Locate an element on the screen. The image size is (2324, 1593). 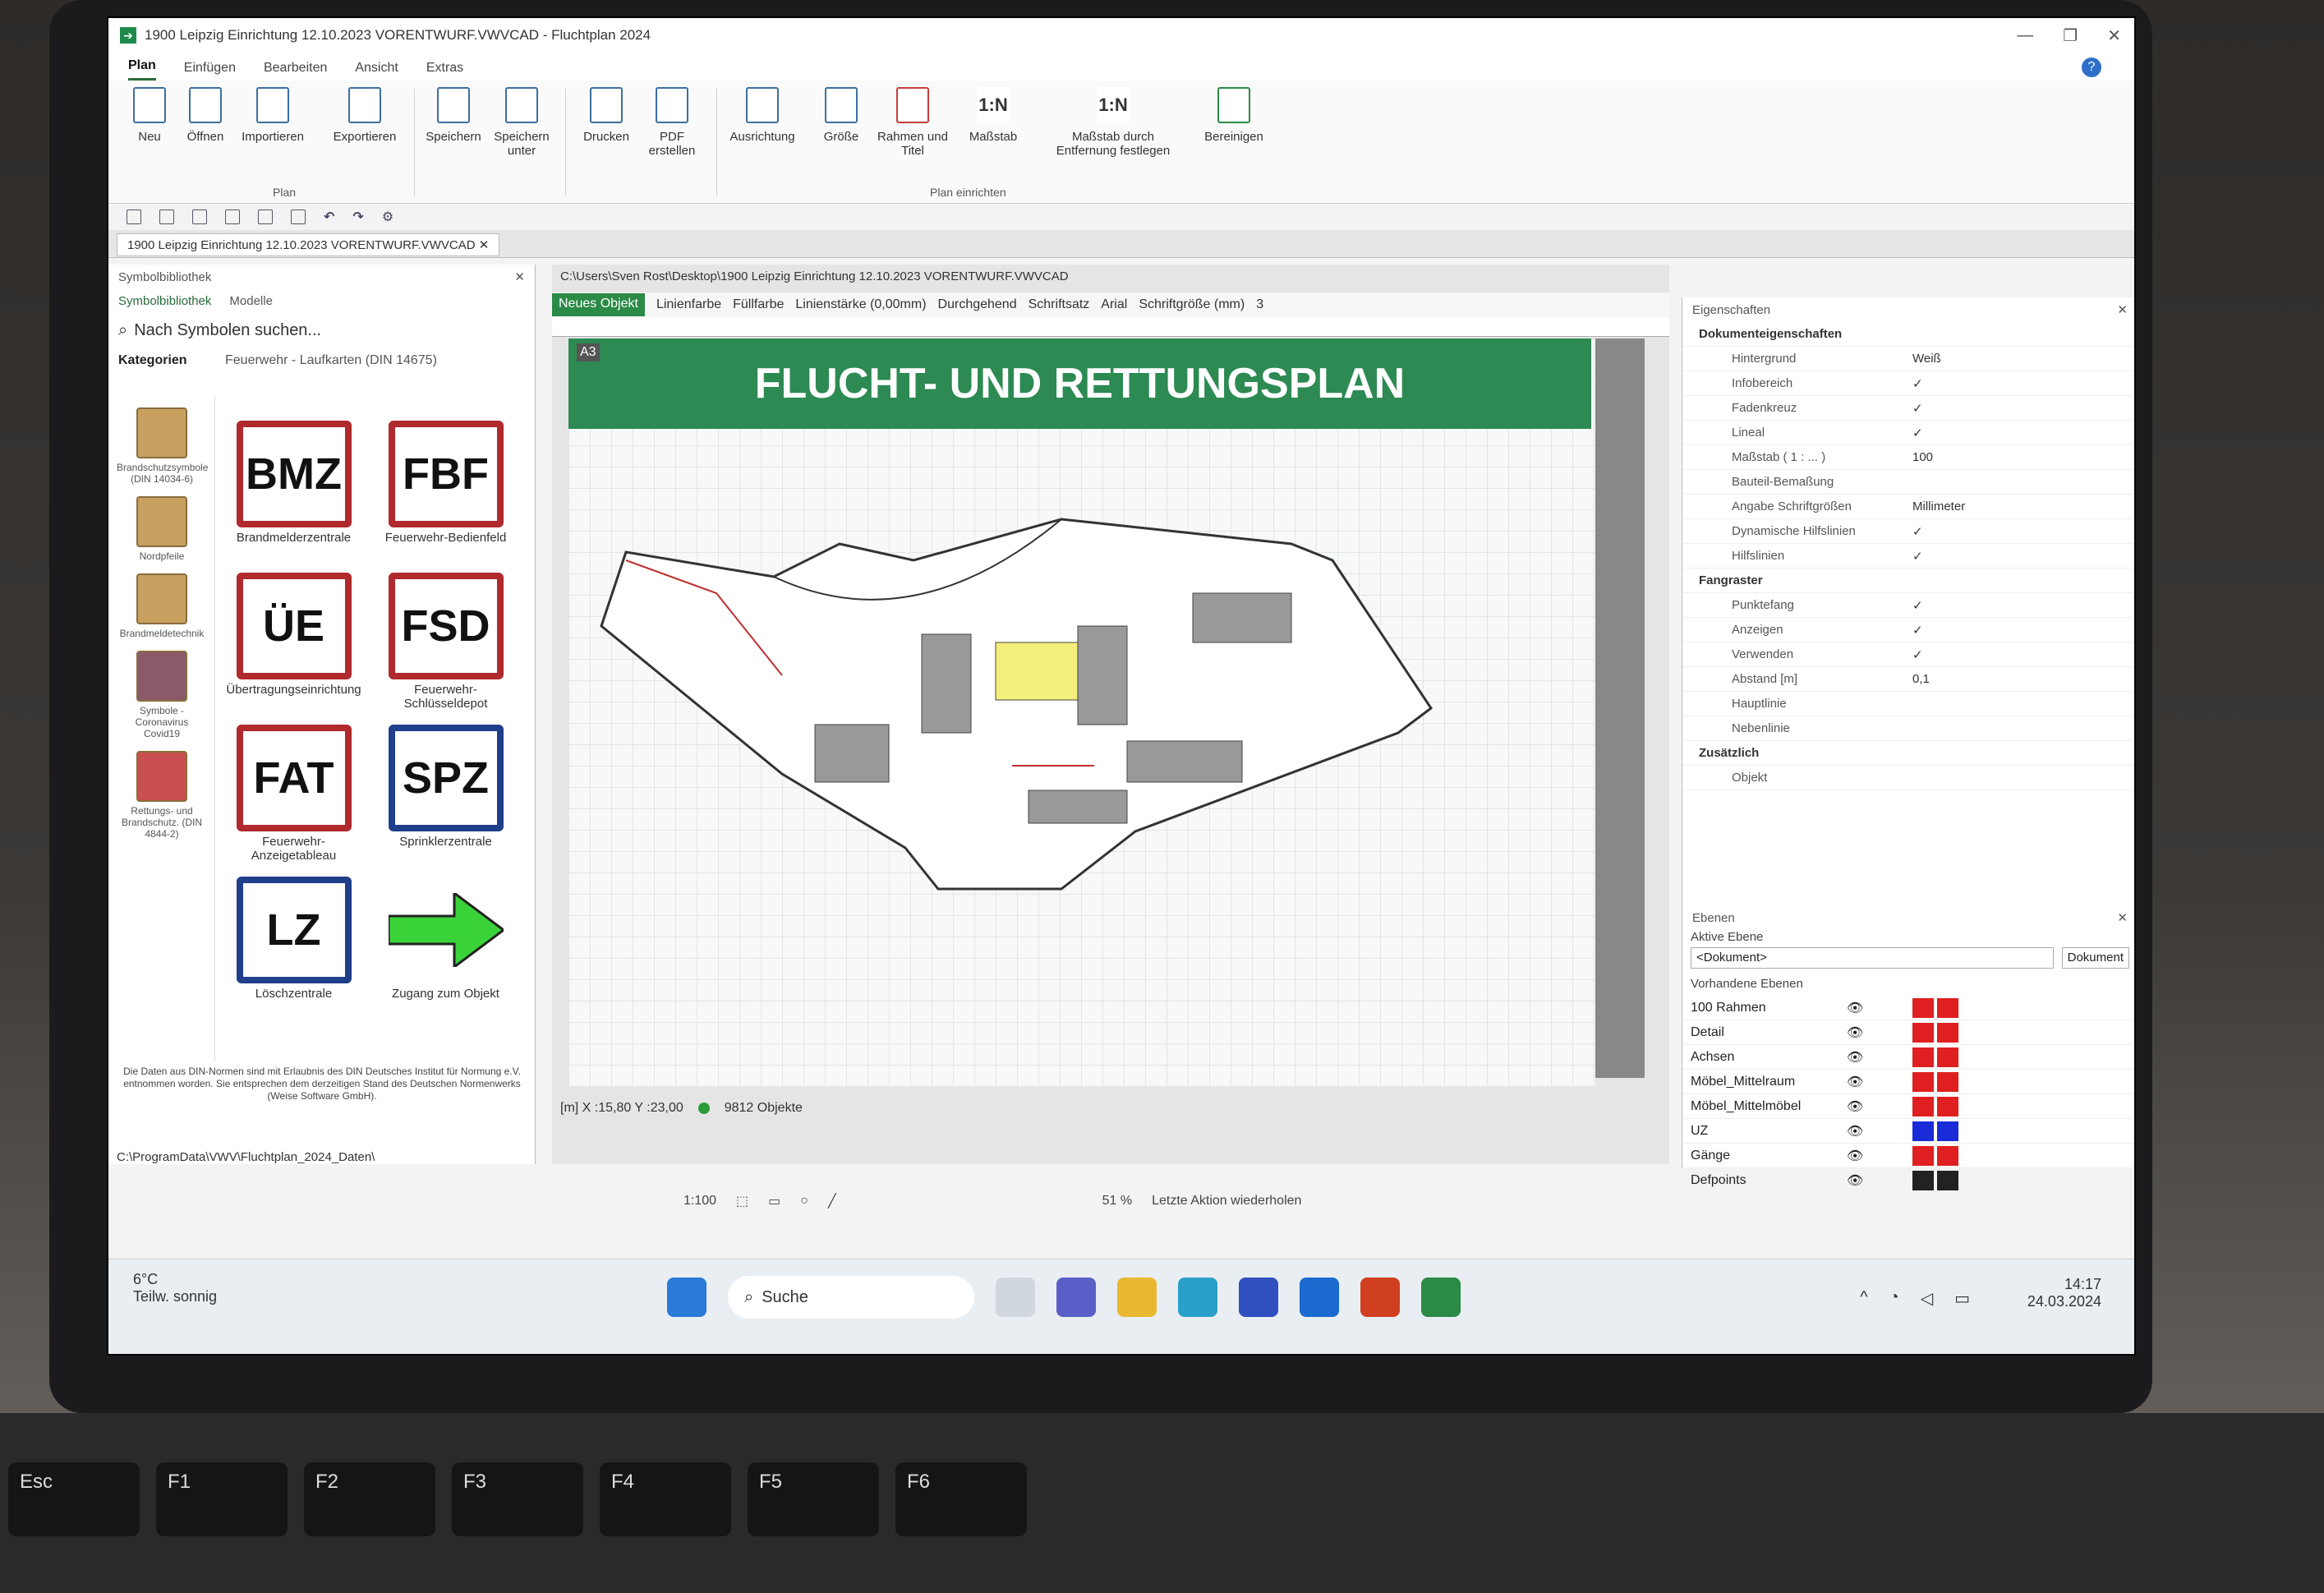
tab-ansicht: Ansicht is located at coordinates (376, 71).